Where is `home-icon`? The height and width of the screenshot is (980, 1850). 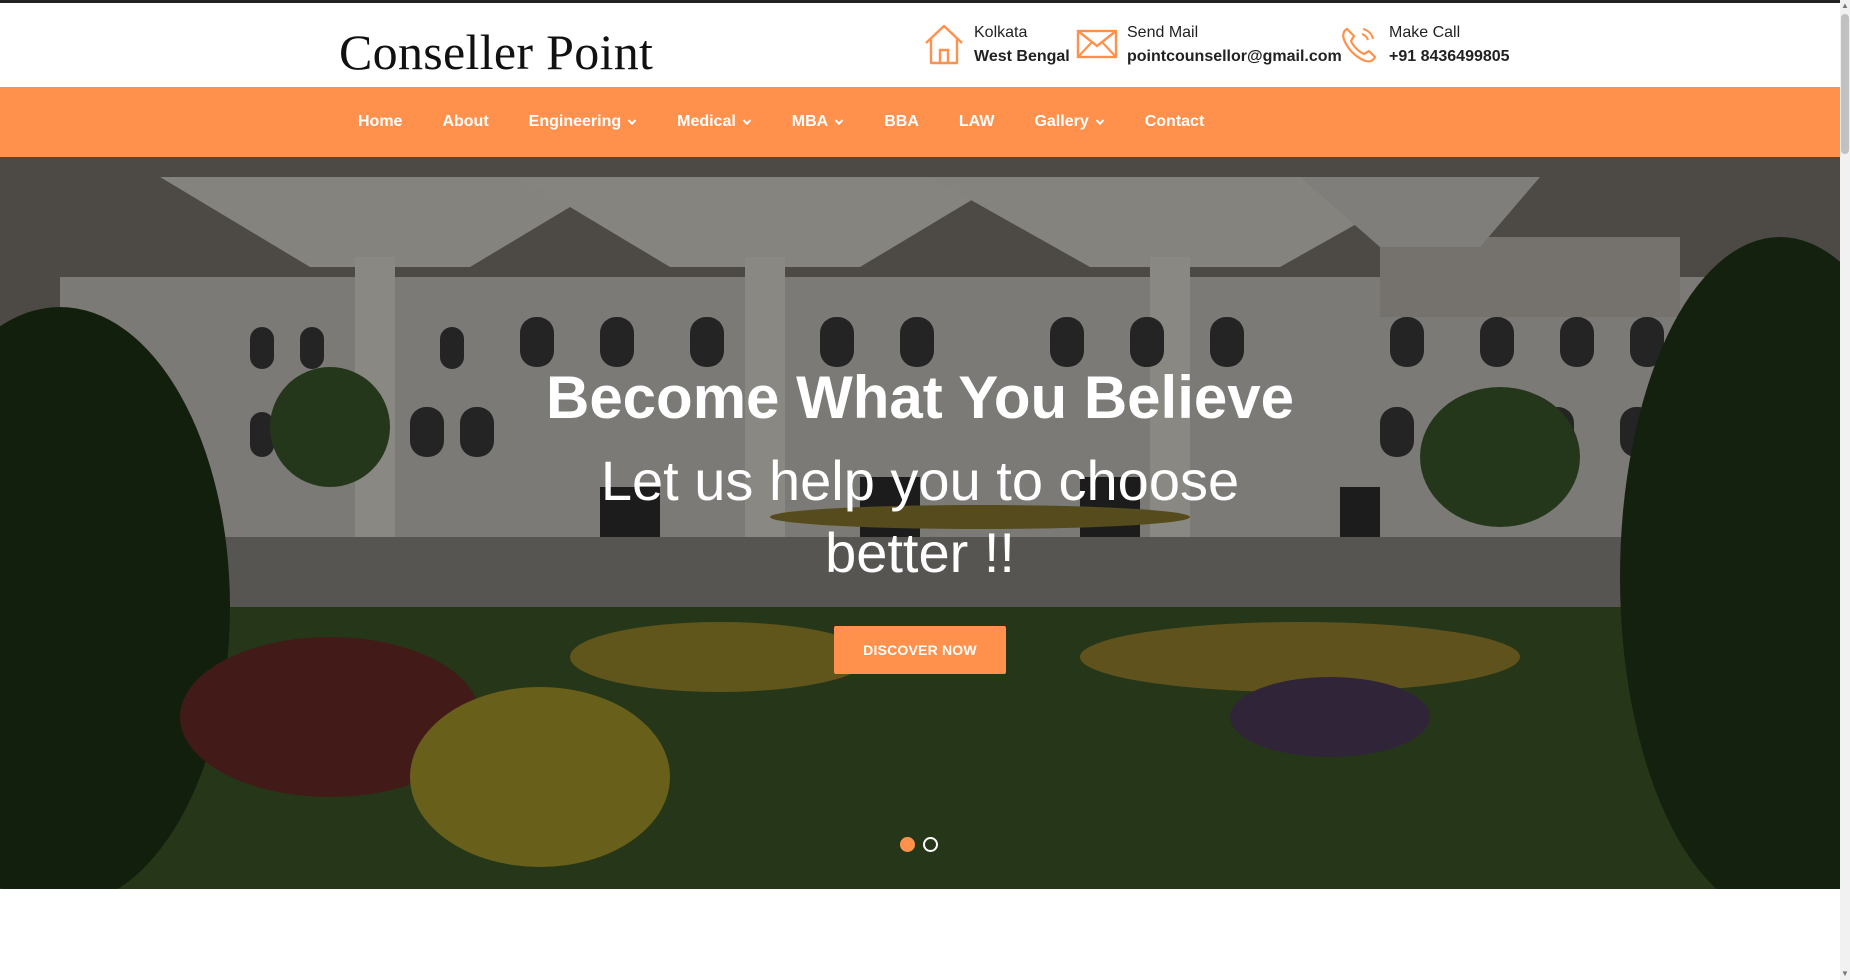 home-icon is located at coordinates (944, 44).